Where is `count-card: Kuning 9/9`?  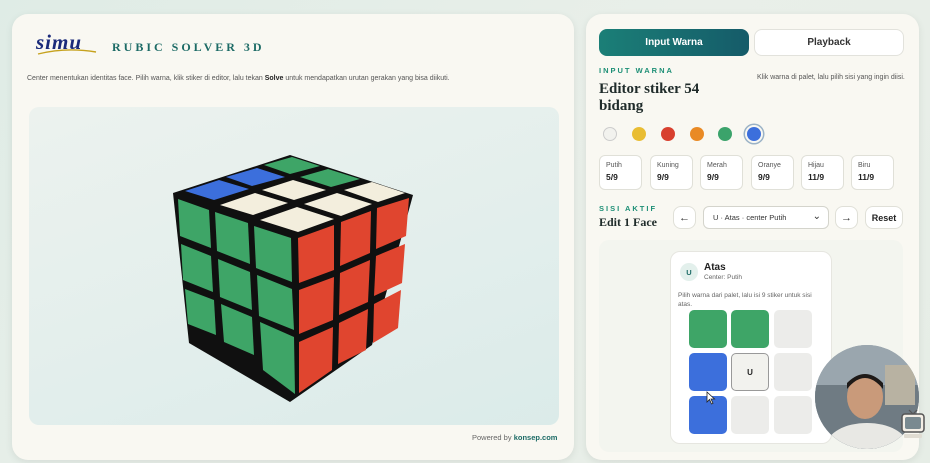 count-card: Kuning 9/9 is located at coordinates (671, 172).